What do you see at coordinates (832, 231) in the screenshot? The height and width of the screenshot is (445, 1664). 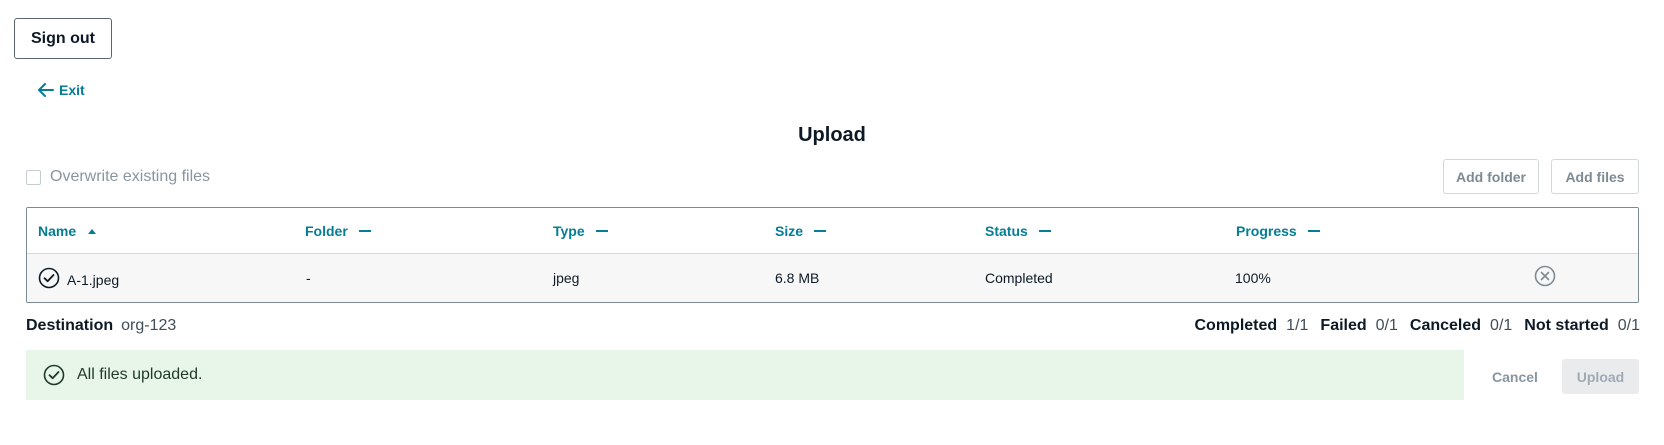 I see `table-header: Name Folder Type Size Status Progress` at bounding box center [832, 231].